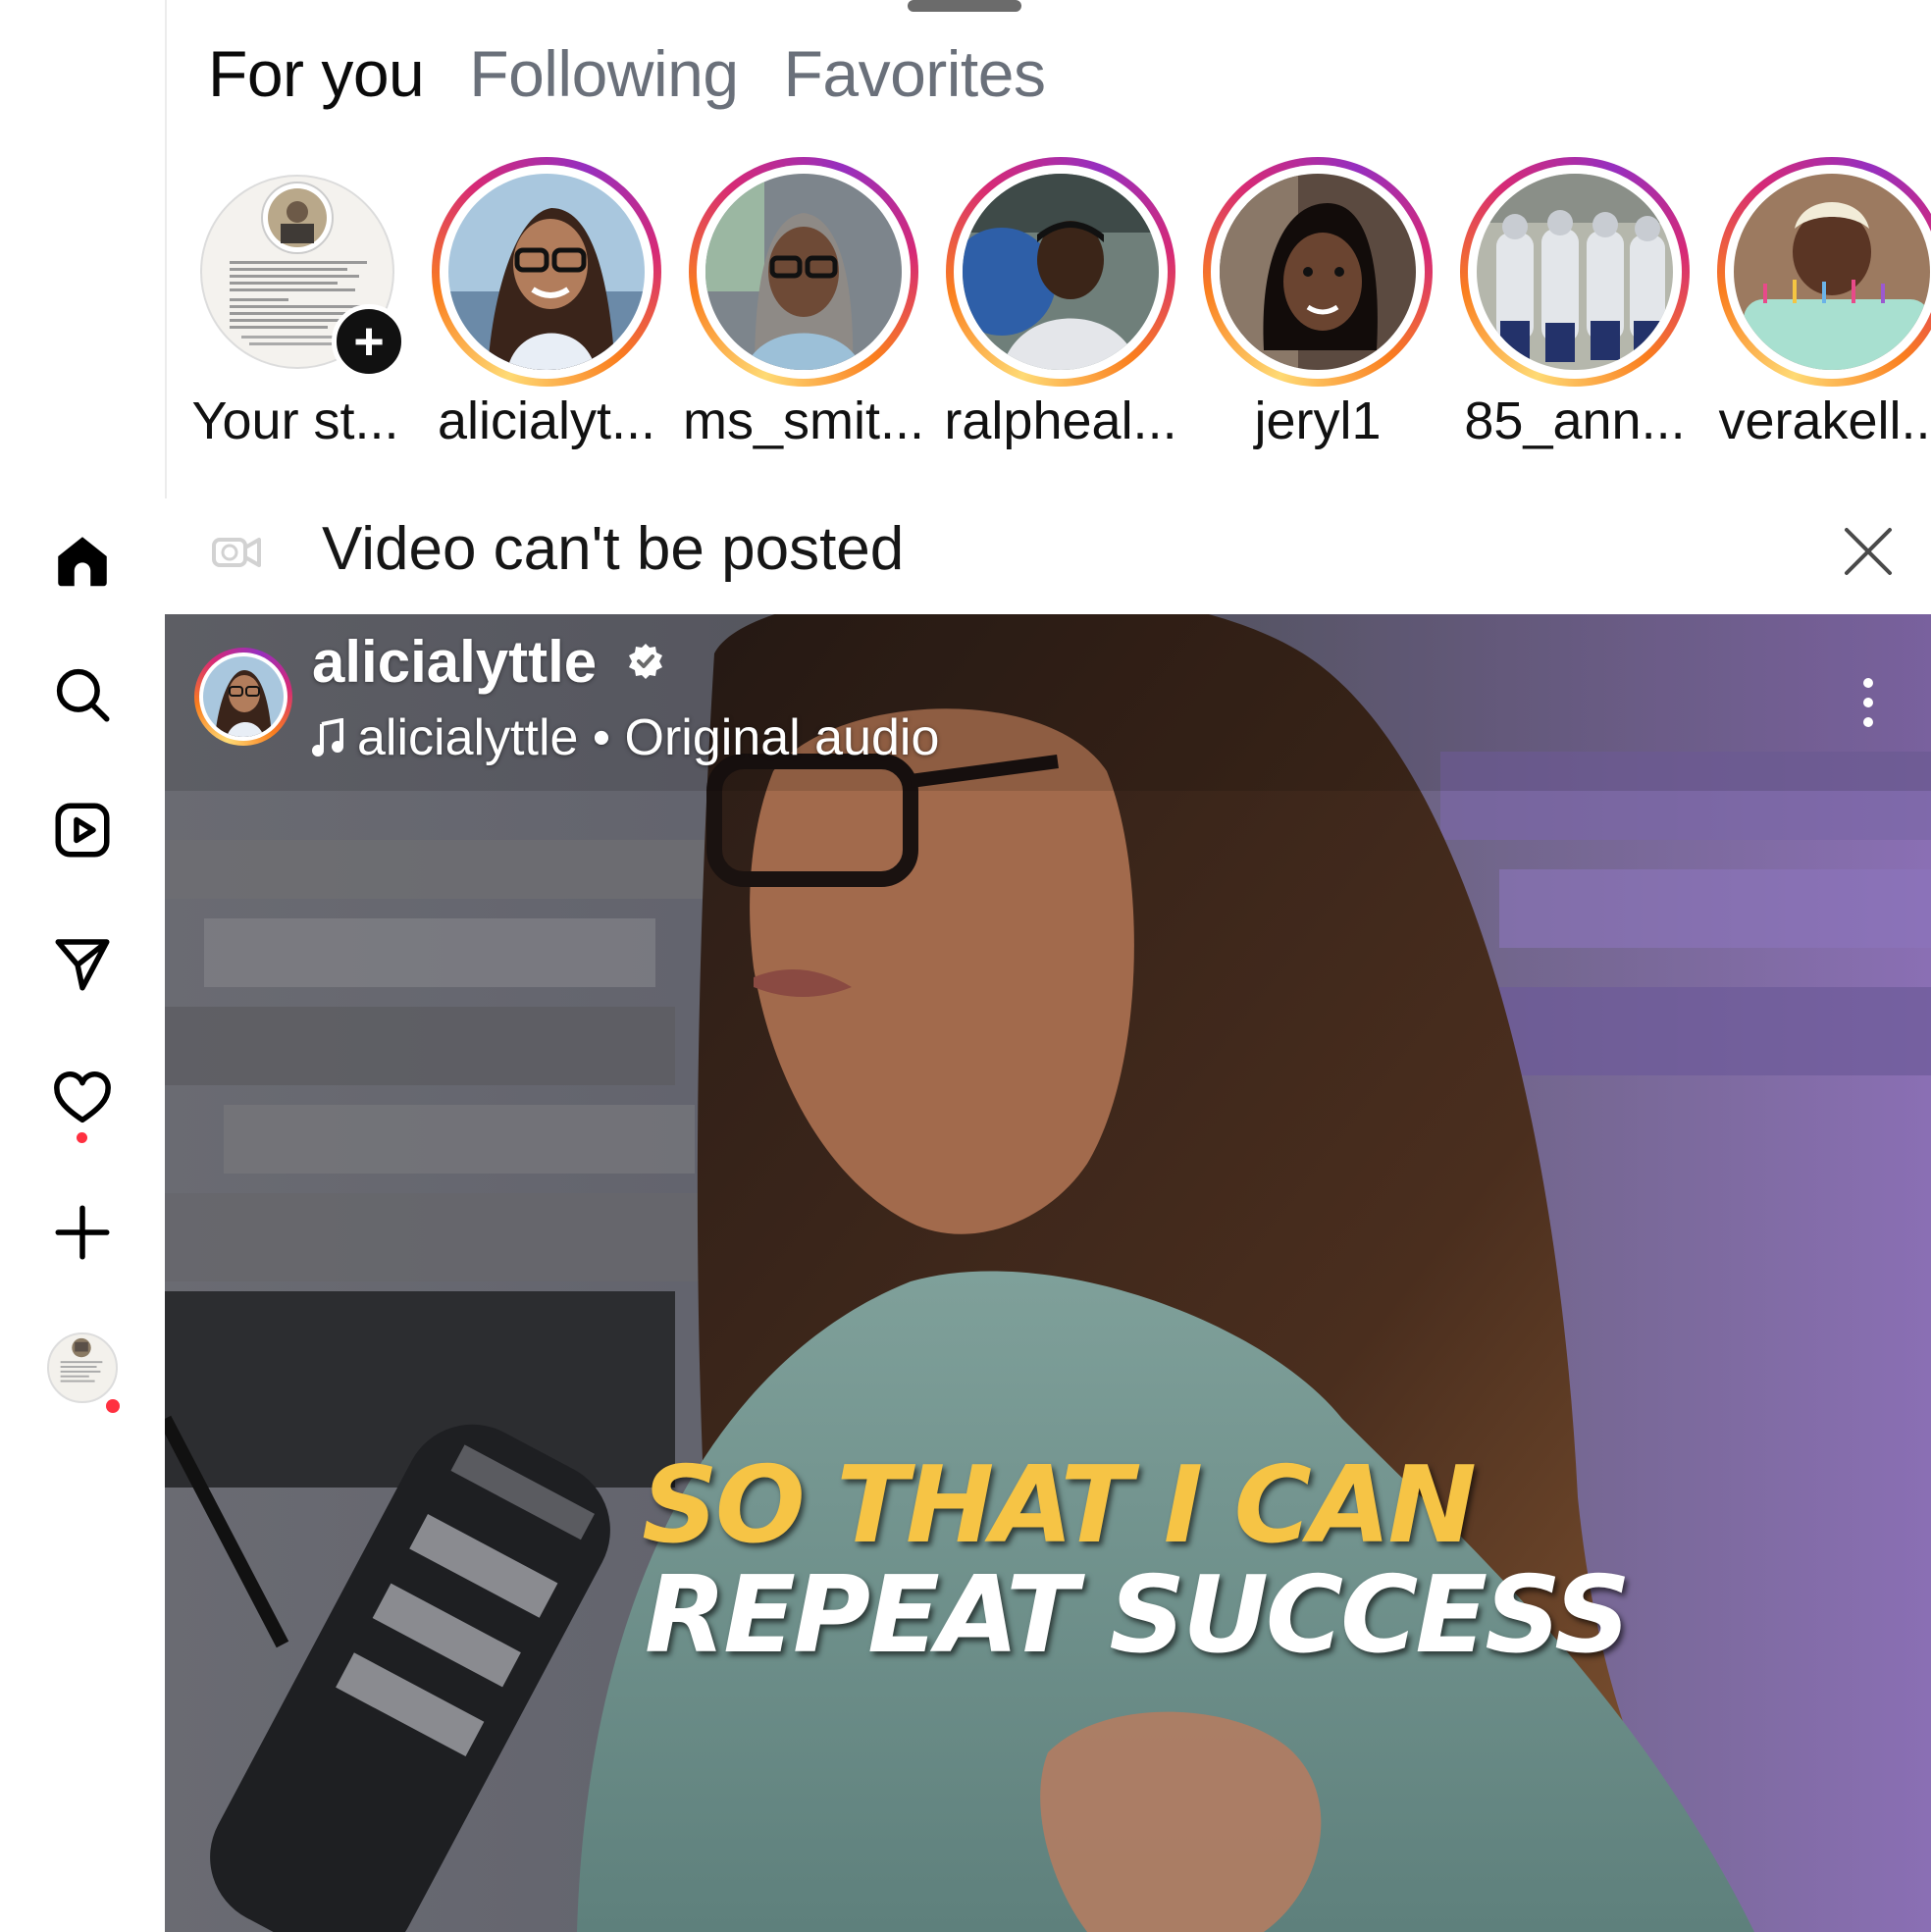 This screenshot has width=1931, height=1932. I want to click on story-label: jeryl1, so click(1318, 421).